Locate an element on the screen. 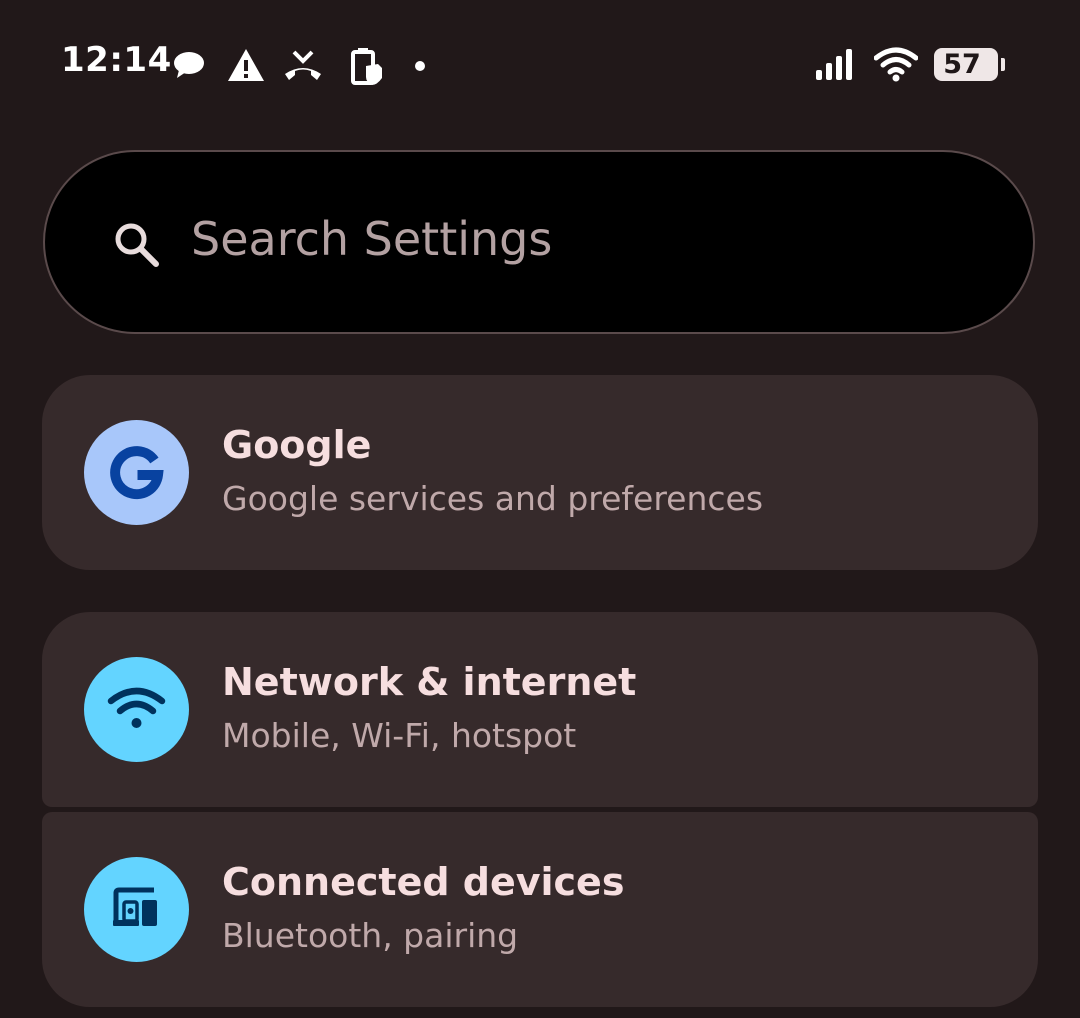 The width and height of the screenshot is (1080, 1018). settings-item-title: Network & internet is located at coordinates (429, 682).